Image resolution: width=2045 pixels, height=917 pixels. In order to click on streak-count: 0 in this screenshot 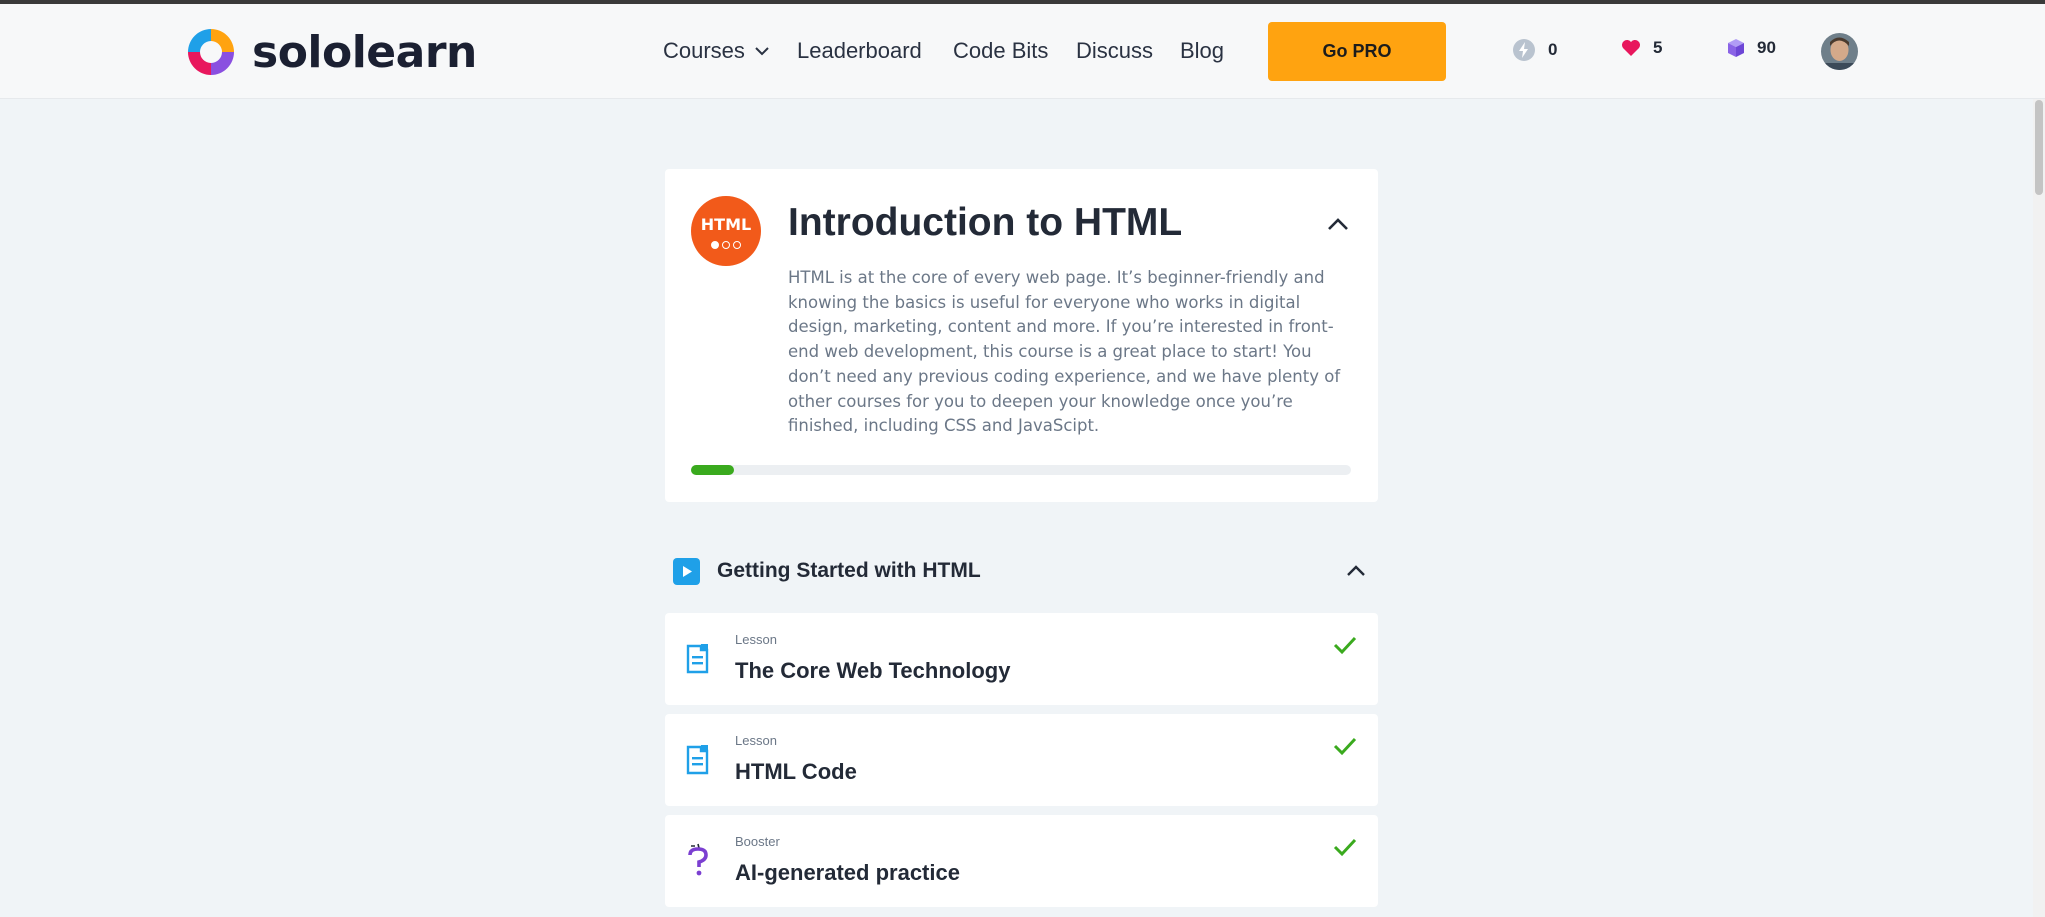, I will do `click(1553, 49)`.